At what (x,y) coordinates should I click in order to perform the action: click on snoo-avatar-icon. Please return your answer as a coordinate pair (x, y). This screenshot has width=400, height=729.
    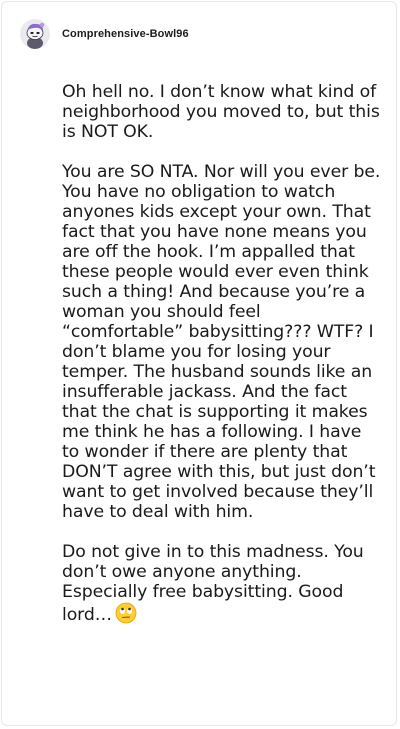
    Looking at the image, I should click on (35, 34).